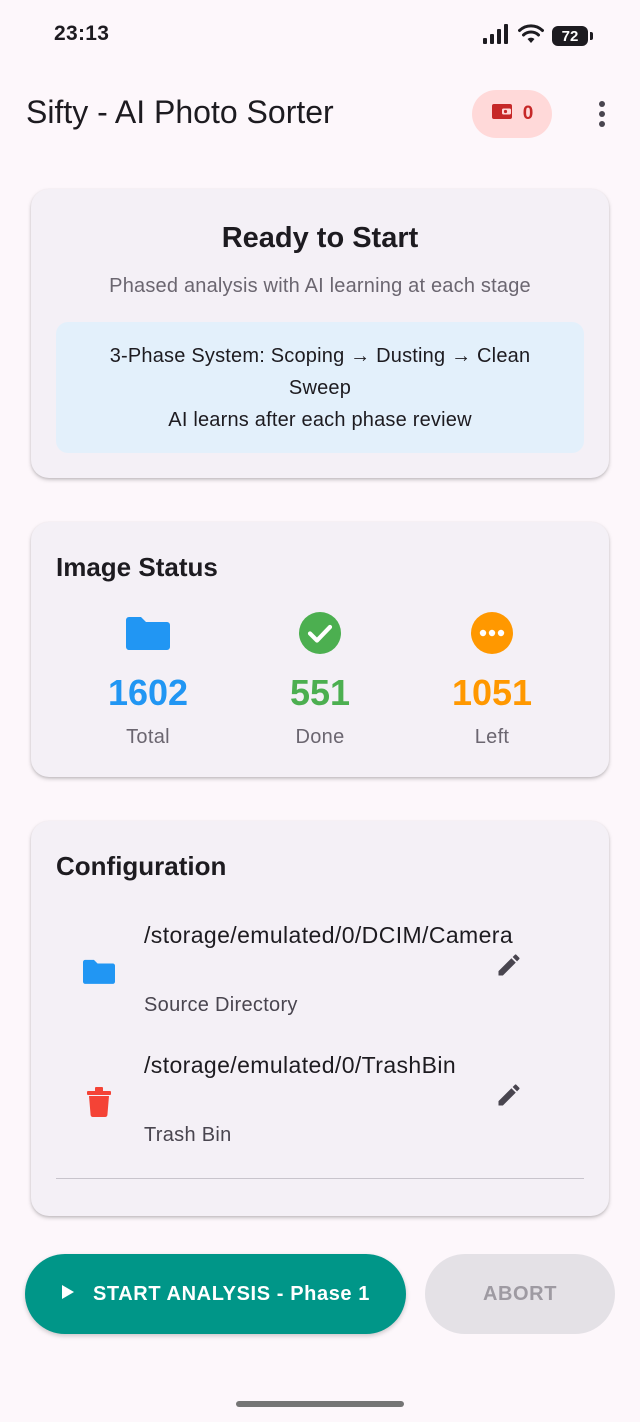 The width and height of the screenshot is (640, 1422). Describe the element at coordinates (528, 113) in the screenshot. I see `credits-count: 0` at that location.